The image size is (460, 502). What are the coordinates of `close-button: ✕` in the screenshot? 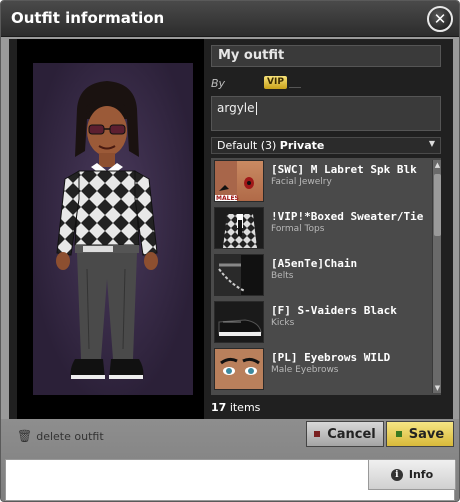 It's located at (440, 19).